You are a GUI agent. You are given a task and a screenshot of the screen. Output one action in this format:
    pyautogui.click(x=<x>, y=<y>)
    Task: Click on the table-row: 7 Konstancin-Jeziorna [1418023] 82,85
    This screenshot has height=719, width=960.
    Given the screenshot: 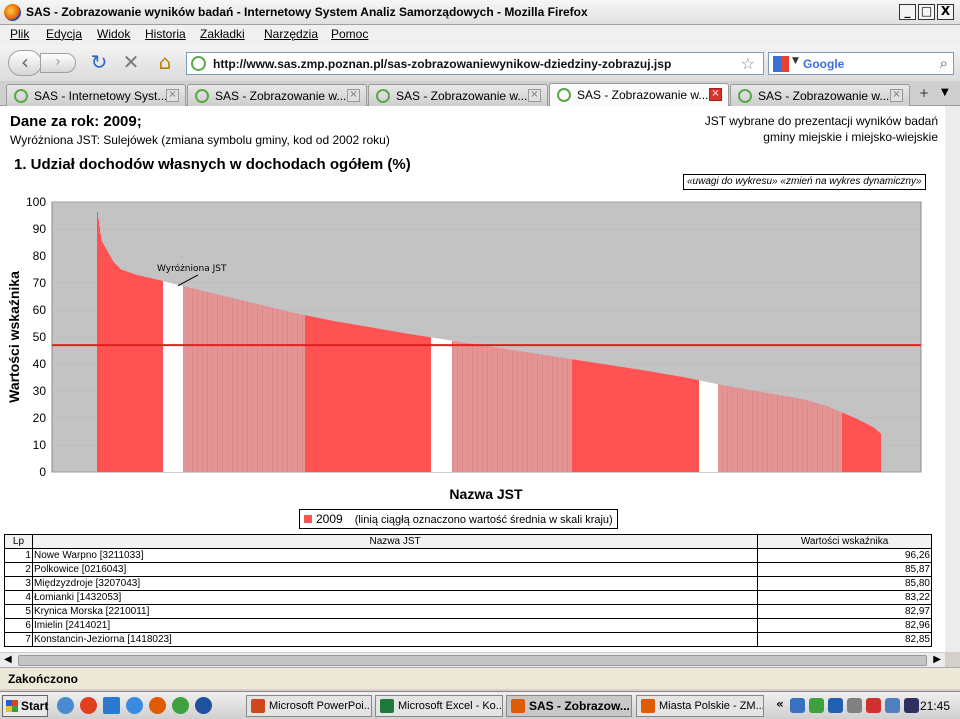 What is the action you would take?
    pyautogui.click(x=468, y=639)
    